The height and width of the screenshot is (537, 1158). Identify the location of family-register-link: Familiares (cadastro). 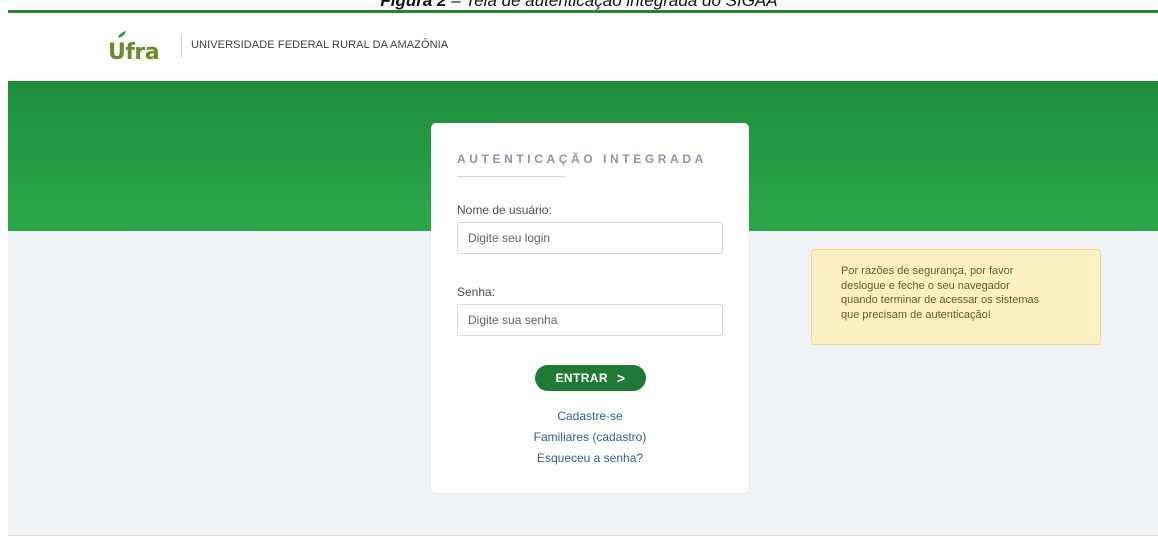
(590, 437).